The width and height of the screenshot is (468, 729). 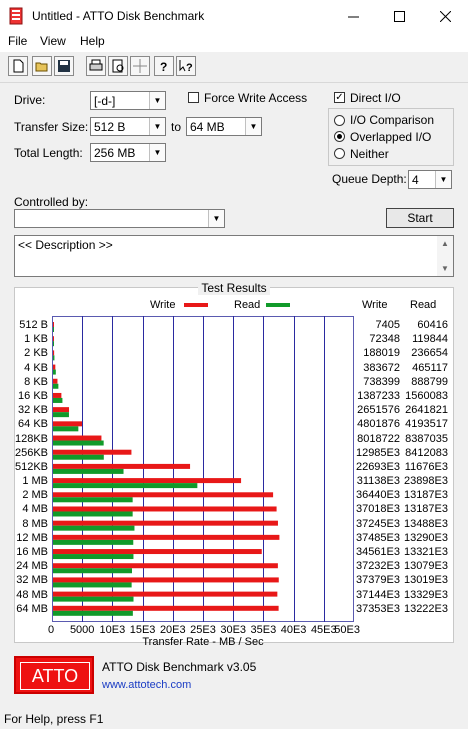 I want to click on write-value: 36440E3, so click(x=377, y=495).